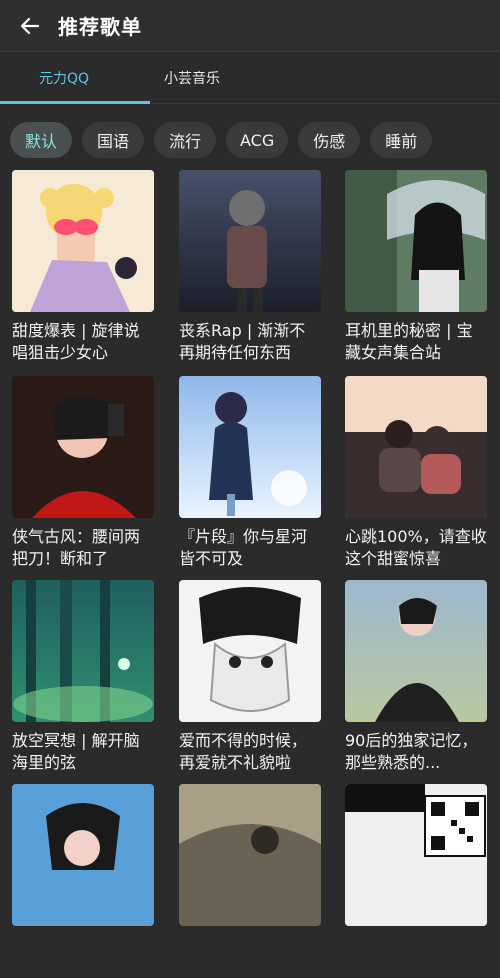 Image resolution: width=500 pixels, height=978 pixels. Describe the element at coordinates (185, 140) in the screenshot. I see `chip-pop: 流行` at that location.